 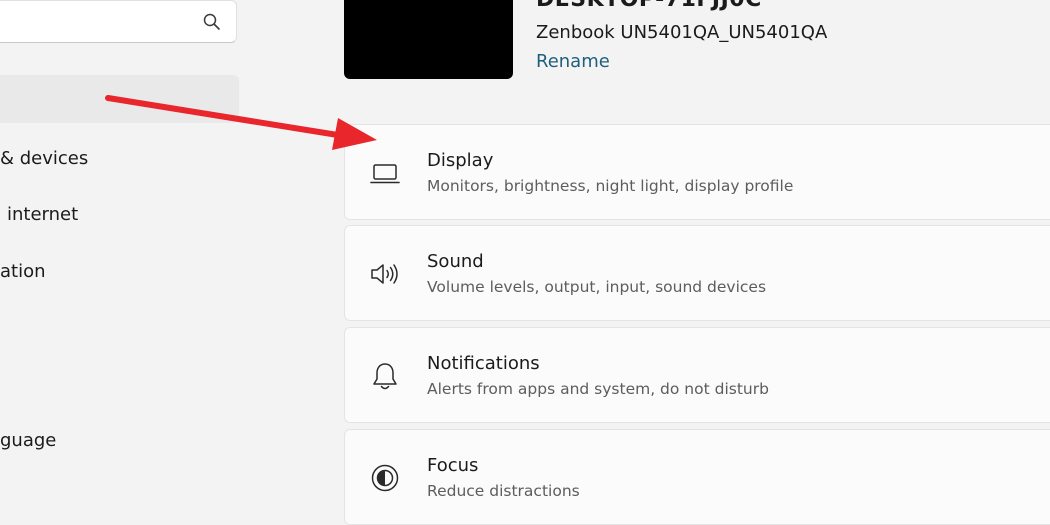 What do you see at coordinates (697, 477) in the screenshot?
I see `focus-settings-card: Focus Reduce distractions` at bounding box center [697, 477].